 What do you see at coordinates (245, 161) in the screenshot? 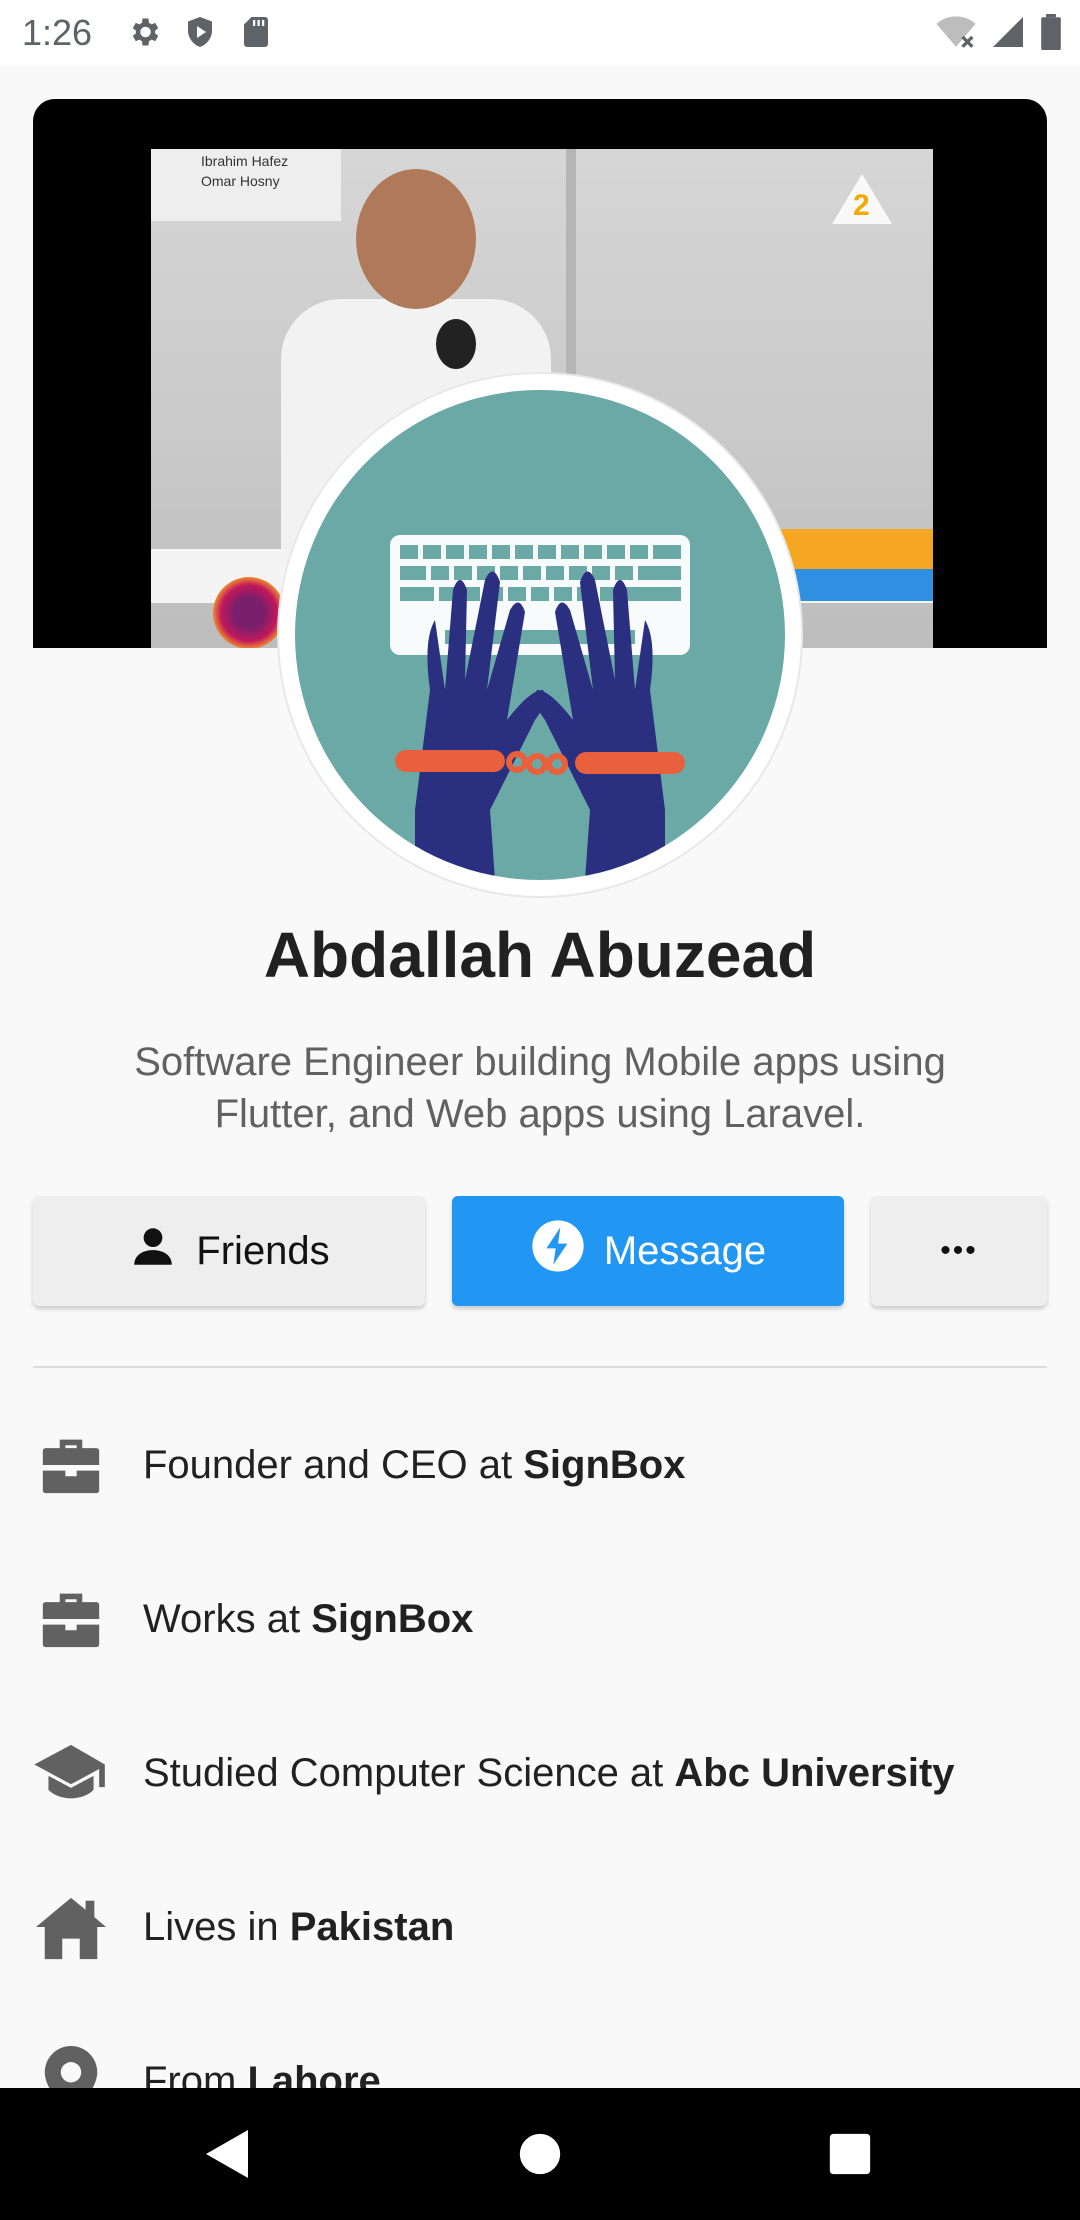
I see `cover-caption: Ibrahim Hafez` at bounding box center [245, 161].